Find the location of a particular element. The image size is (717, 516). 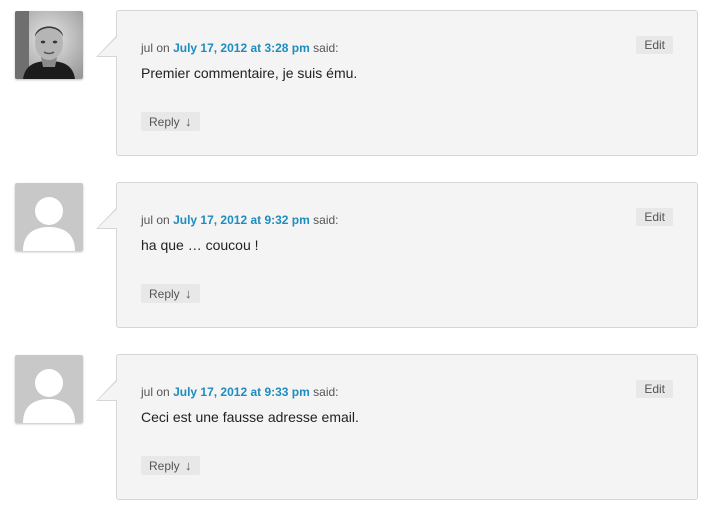

comment-meta: jul on July 17, 2012 at 9:32 pm said: is located at coordinates (240, 220).